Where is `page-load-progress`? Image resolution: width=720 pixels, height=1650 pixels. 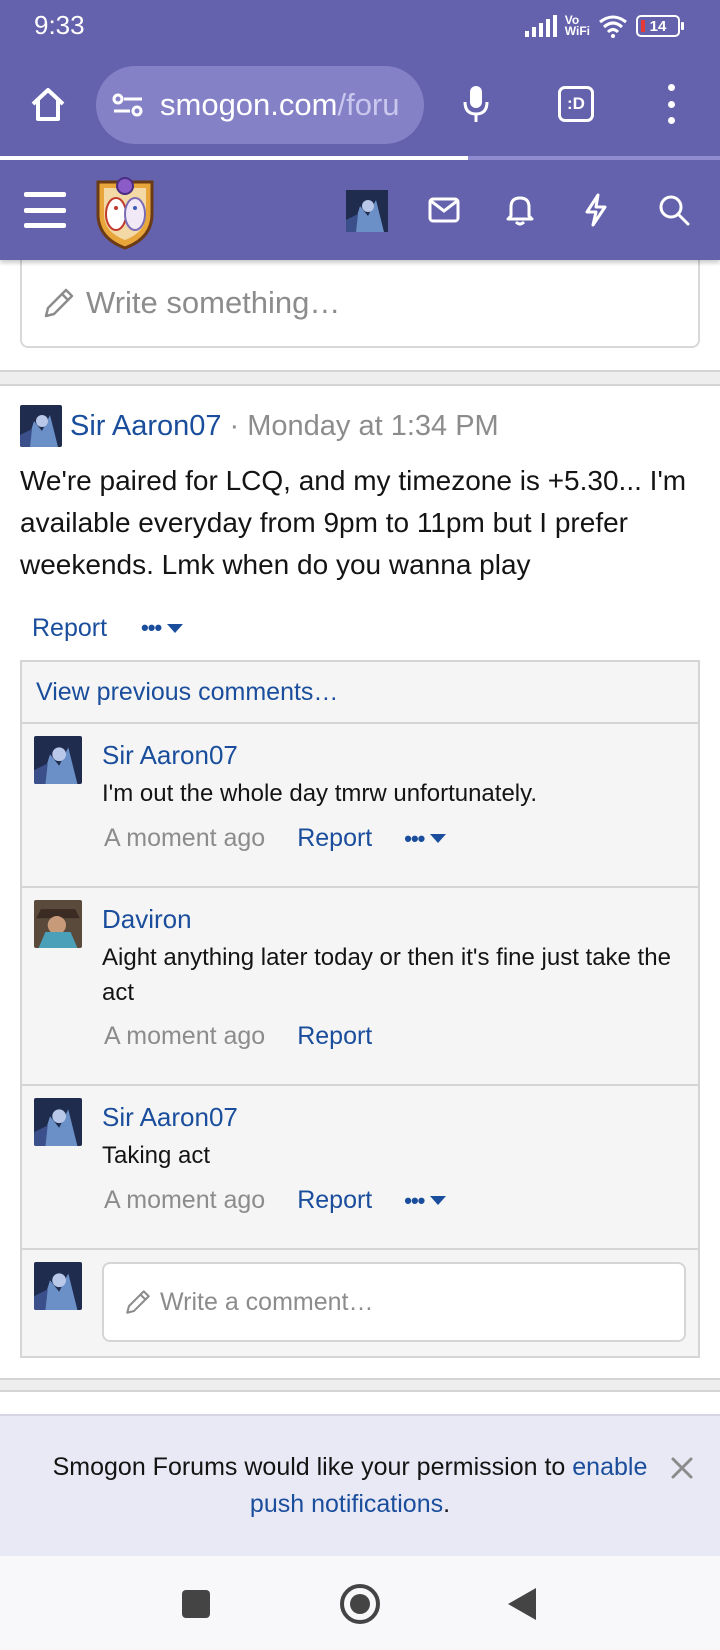 page-load-progress is located at coordinates (360, 158).